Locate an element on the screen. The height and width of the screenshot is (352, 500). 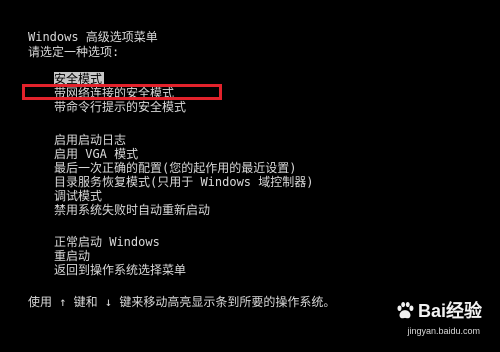
baidu-paw-icon is located at coordinates (405, 310).